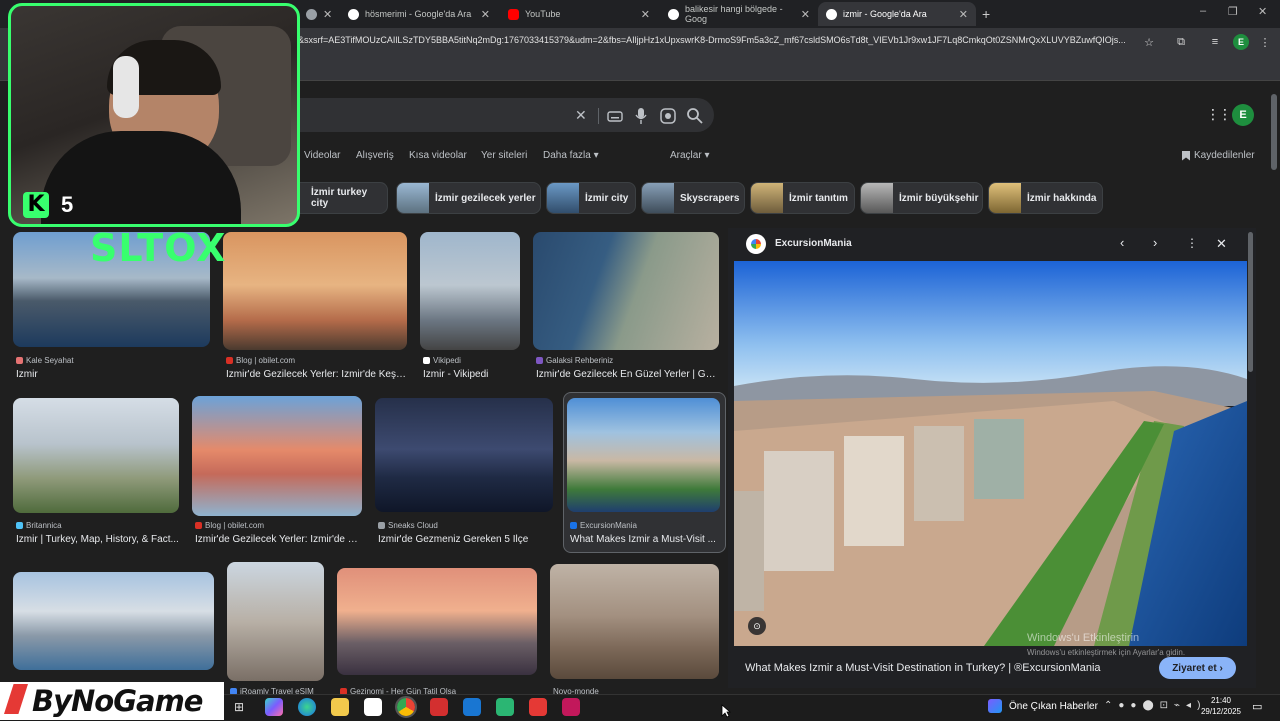 This screenshot has width=1280, height=721. What do you see at coordinates (473, 374) in the screenshot?
I see `result-title: İzmir - Vikipedi` at bounding box center [473, 374].